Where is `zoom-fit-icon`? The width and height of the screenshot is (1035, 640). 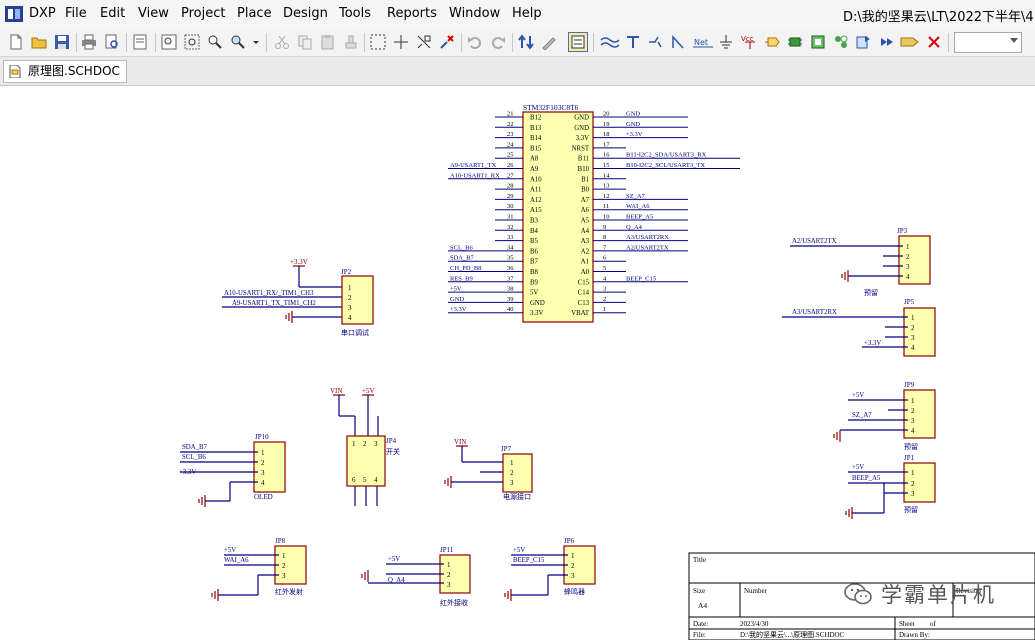 zoom-fit-icon is located at coordinates (169, 42).